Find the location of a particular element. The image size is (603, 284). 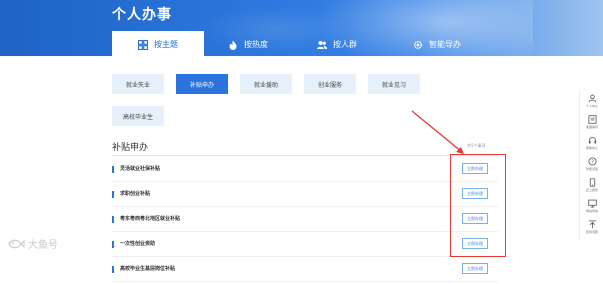

main-tabs: 按主题 按热度 按人群 智能导办 is located at coordinates (302, 44).